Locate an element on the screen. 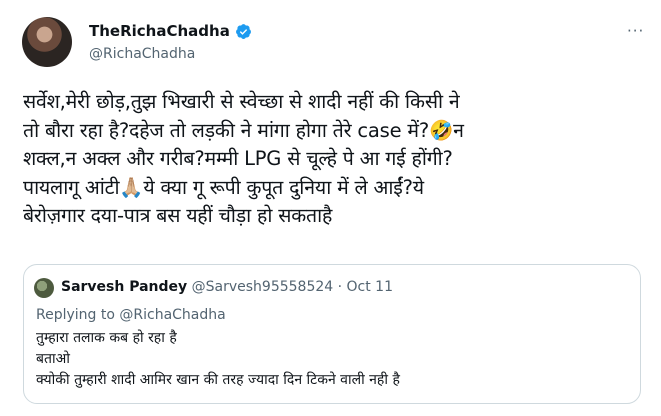 This screenshot has width=661, height=416. replying-to-line: Replying to @RichaChadha is located at coordinates (131, 315).